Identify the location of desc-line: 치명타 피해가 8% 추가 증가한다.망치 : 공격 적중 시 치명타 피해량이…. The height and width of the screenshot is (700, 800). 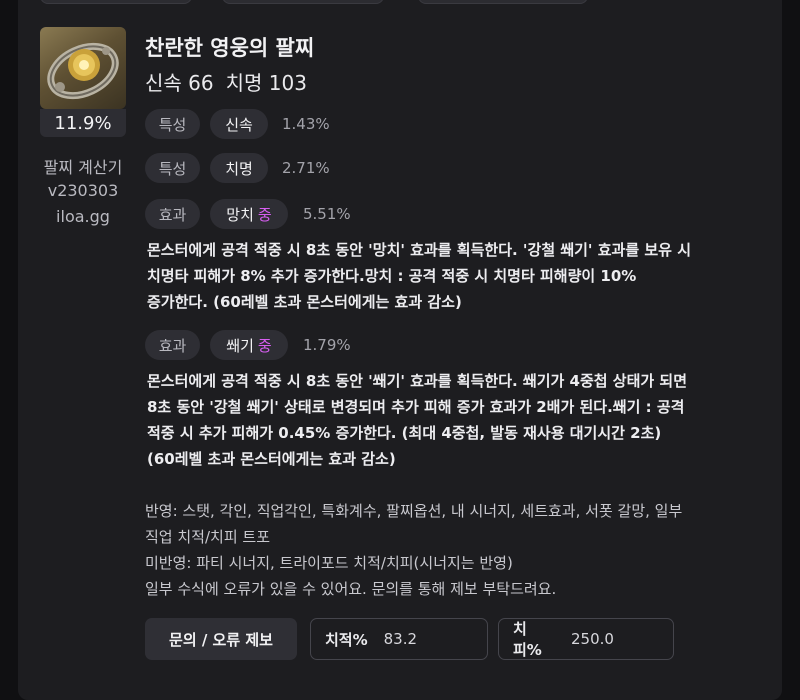
(392, 276).